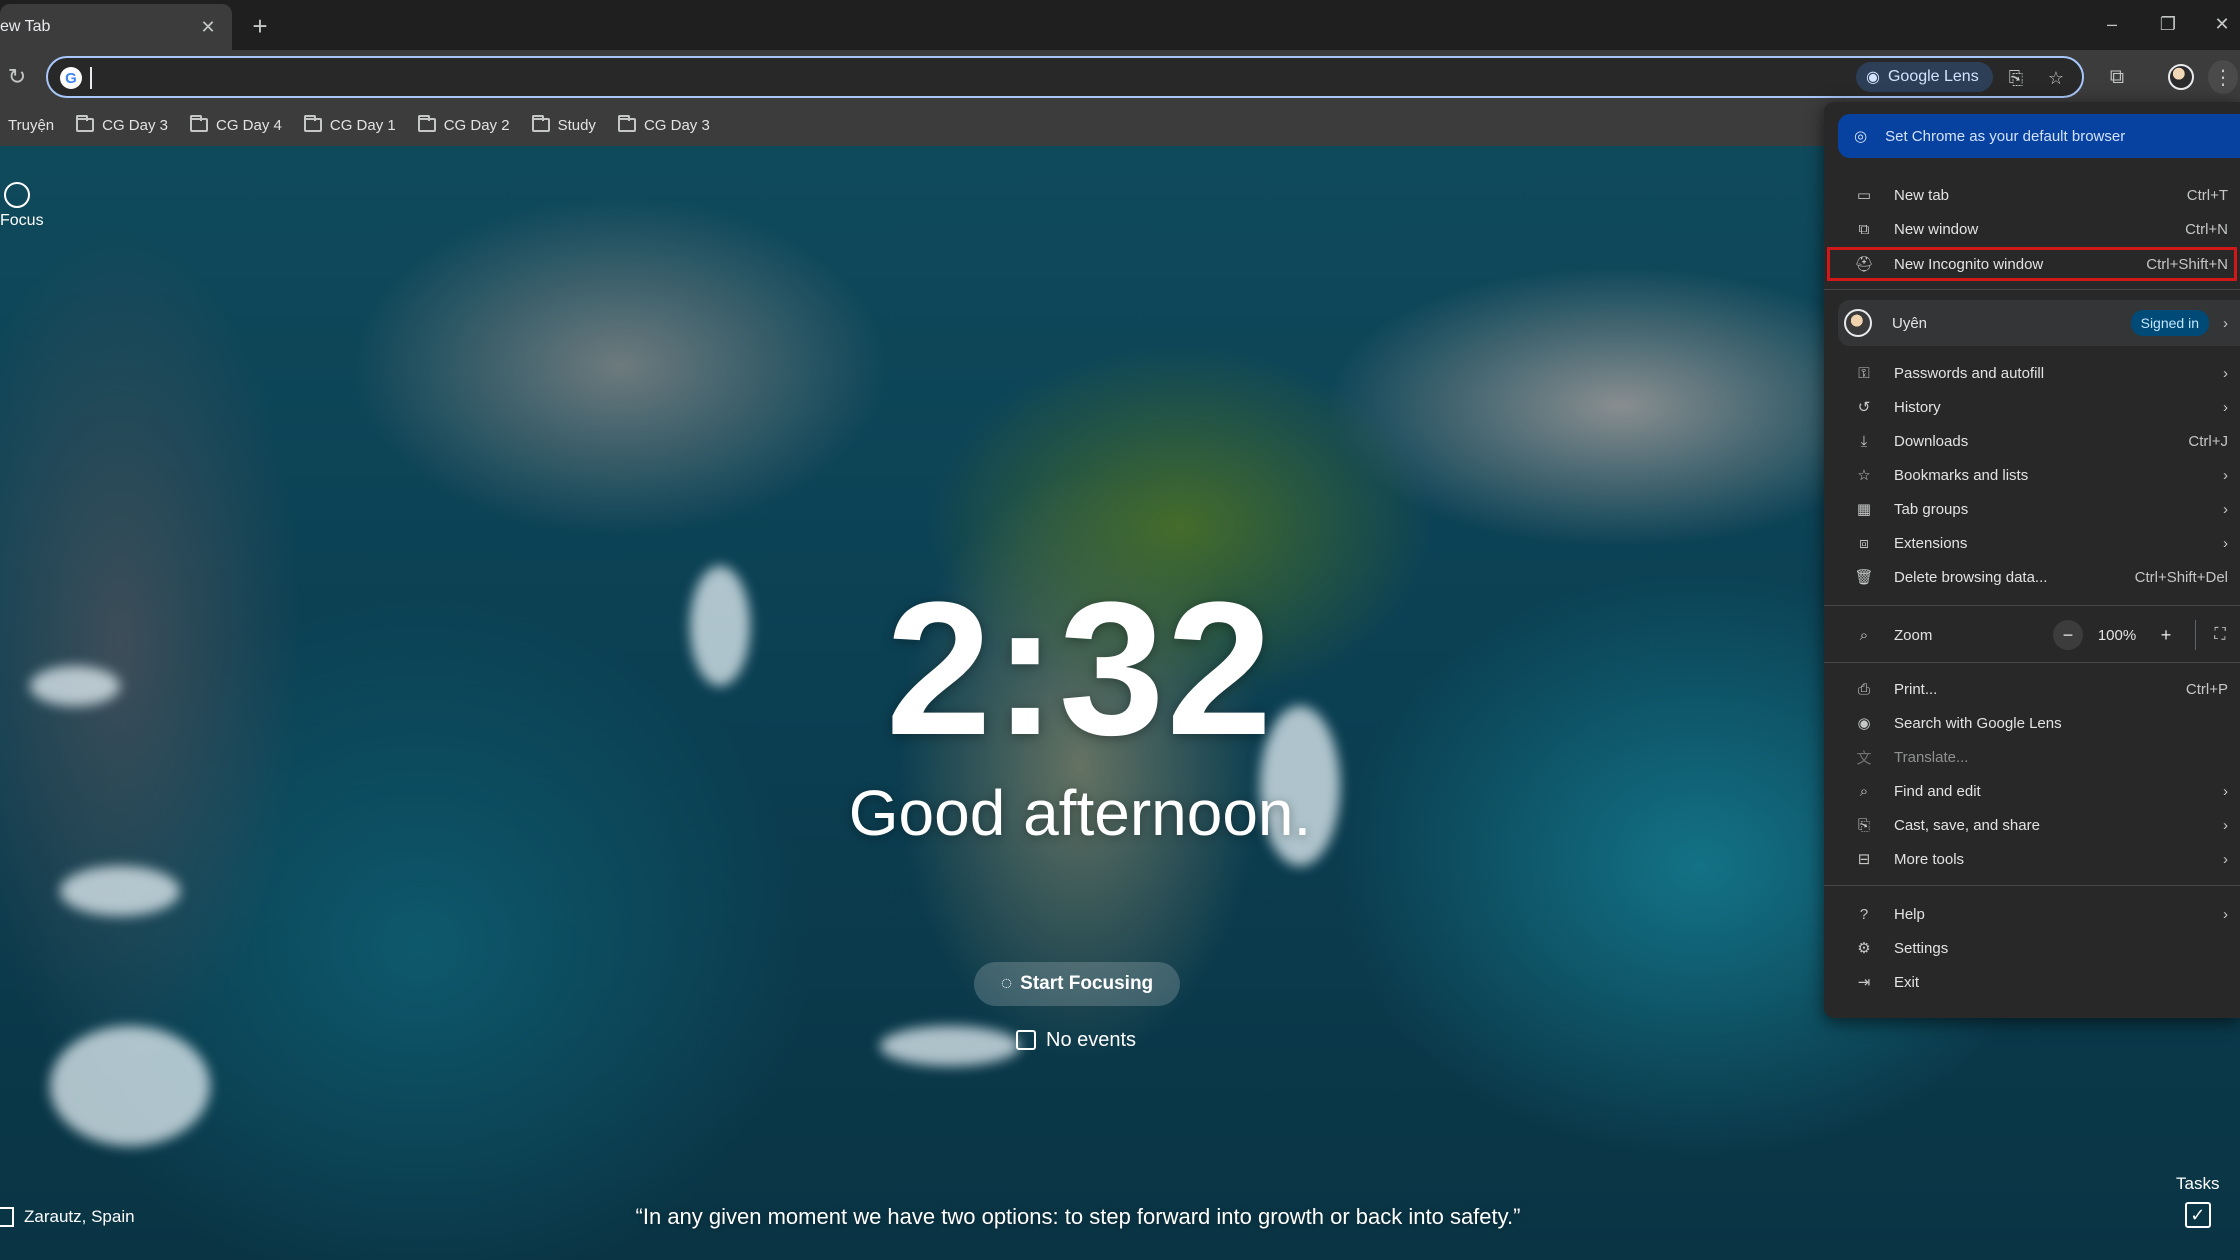 This screenshot has width=2240, height=1260. Describe the element at coordinates (2223, 77) in the screenshot. I see `chrome-menu-kebab-icon: ⋮` at that location.